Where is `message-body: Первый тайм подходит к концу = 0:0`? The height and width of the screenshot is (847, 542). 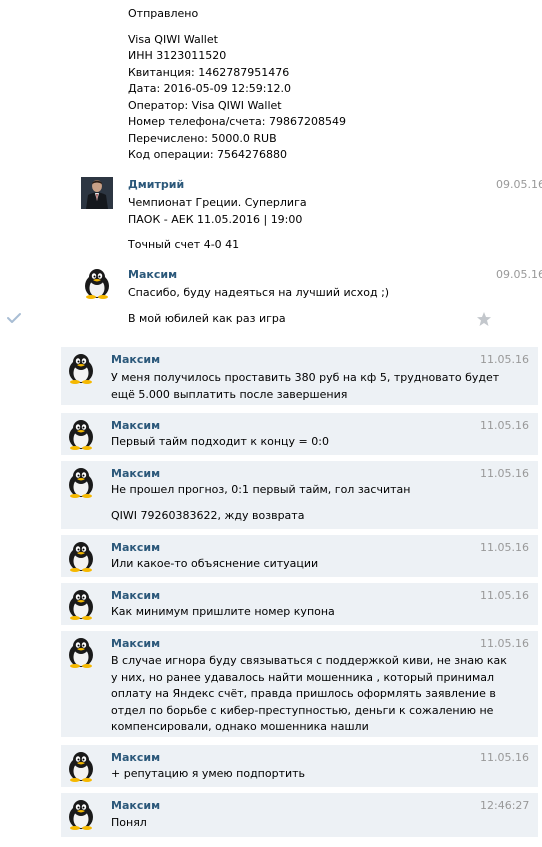 message-body: Первый тайм подходит к концу = 0:0 is located at coordinates (220, 442).